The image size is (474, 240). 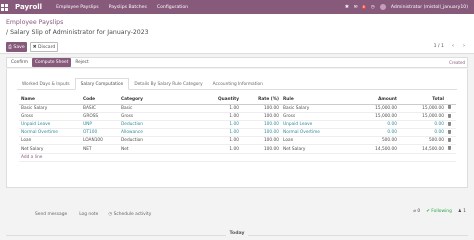 I want to click on bug-icon: ✱, so click(x=347, y=7).